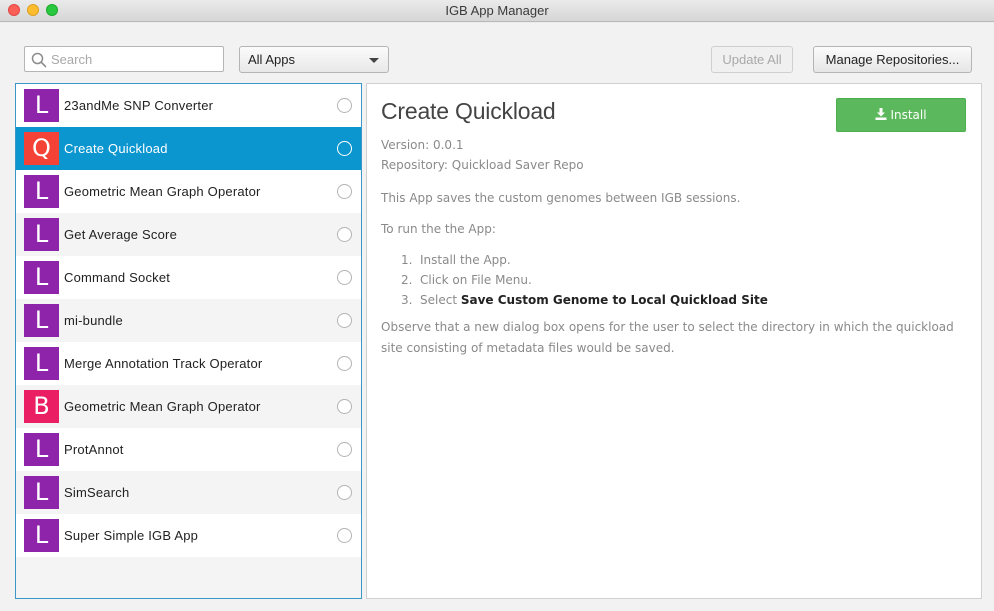 This screenshot has width=994, height=611. Describe the element at coordinates (139, 105) in the screenshot. I see `app-name: 23andMe SNP Converter` at that location.